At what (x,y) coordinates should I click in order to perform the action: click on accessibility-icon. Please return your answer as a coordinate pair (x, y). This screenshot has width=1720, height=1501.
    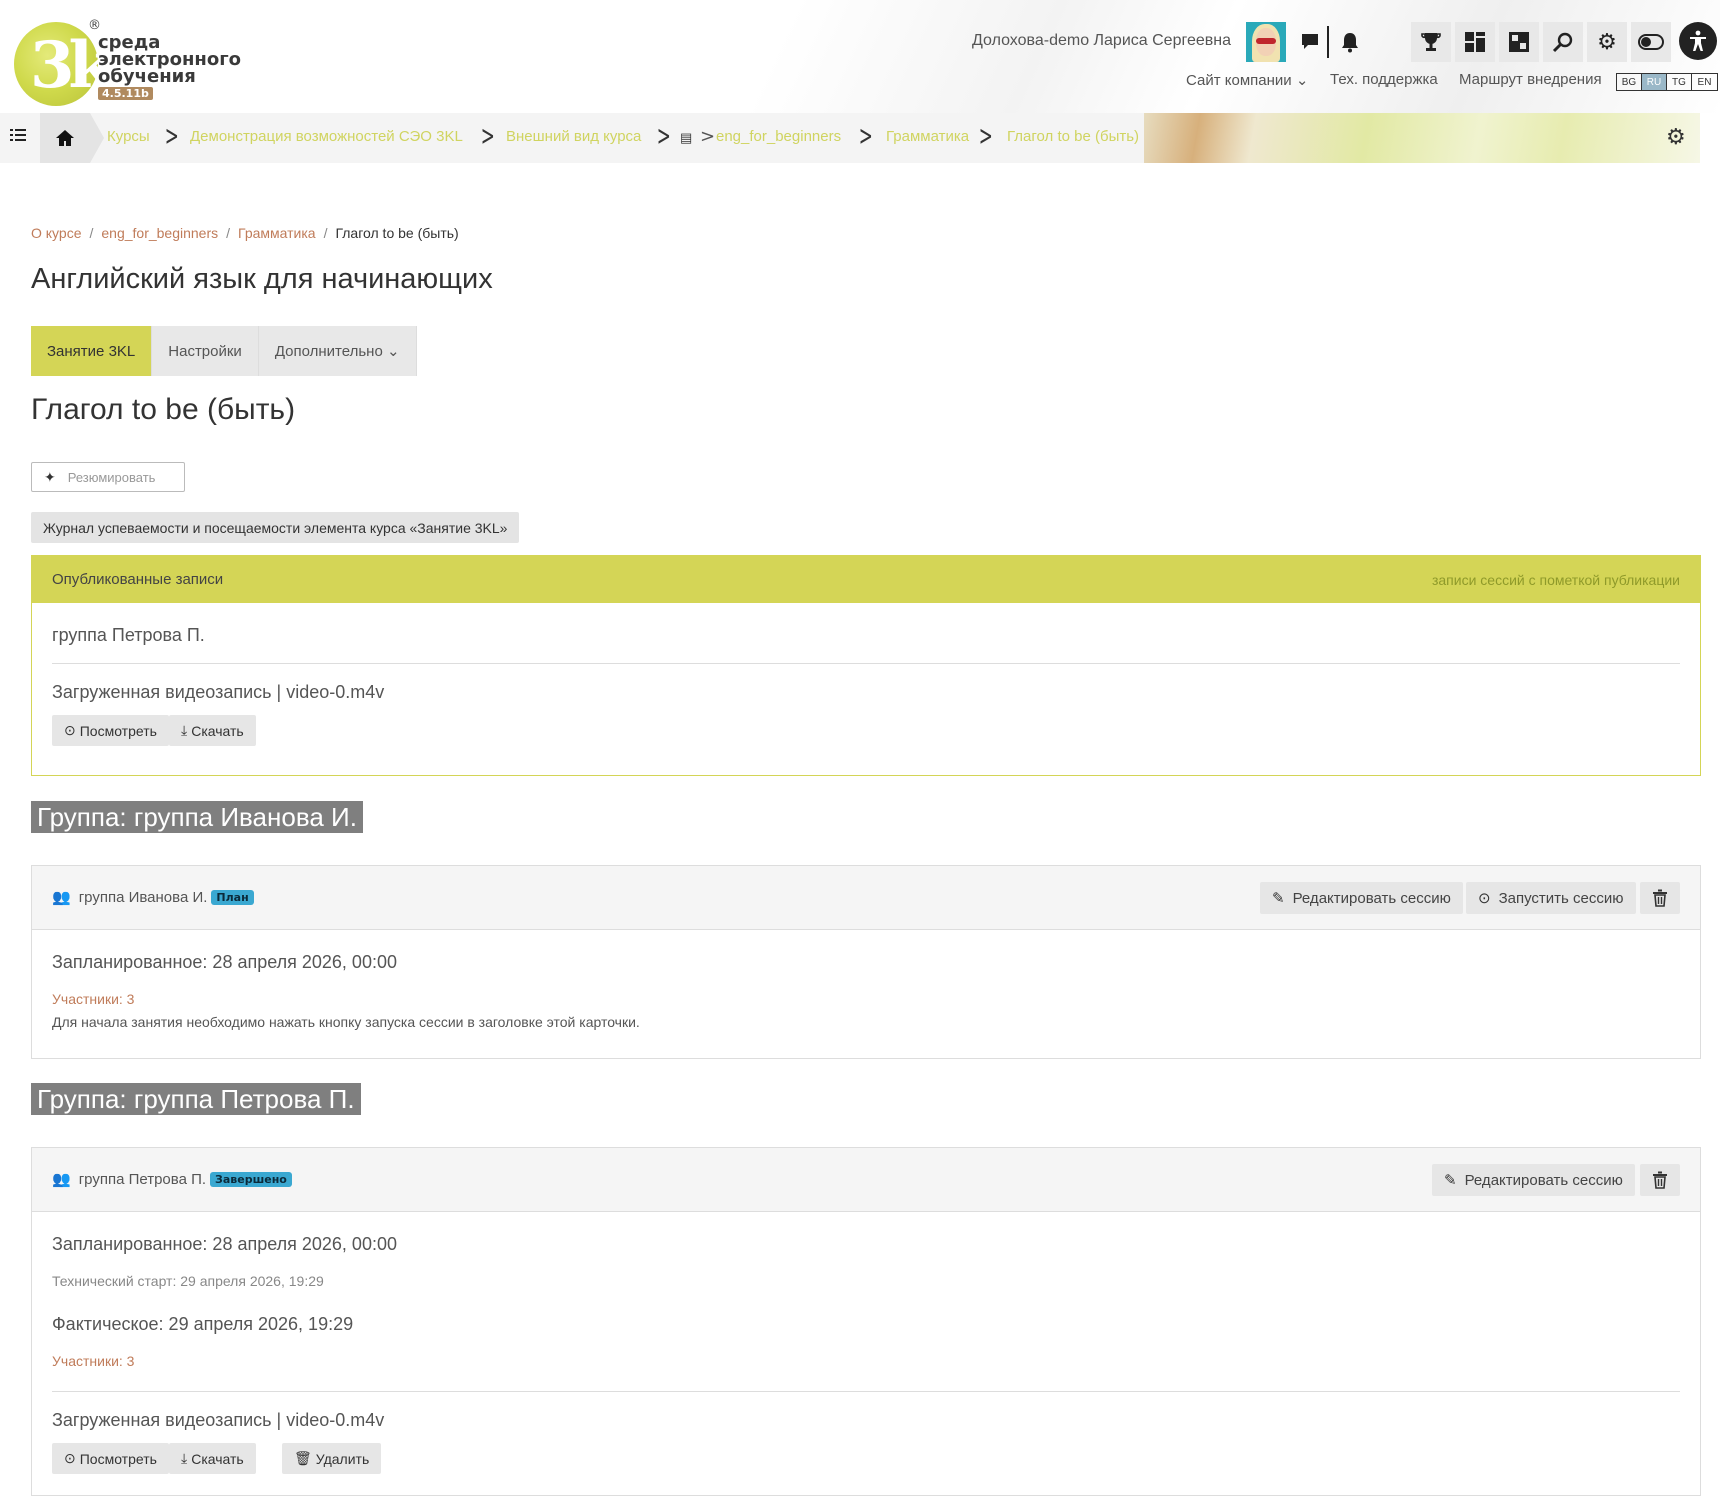
    Looking at the image, I should click on (1698, 41).